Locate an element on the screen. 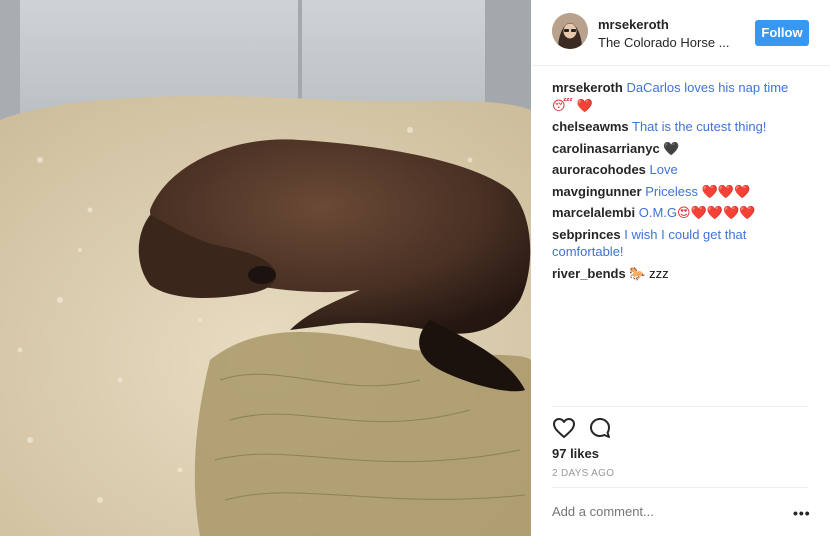 This screenshot has height=536, width=830. comment-emoji: 😍❤️❤️❤️❤️ is located at coordinates (716, 212).